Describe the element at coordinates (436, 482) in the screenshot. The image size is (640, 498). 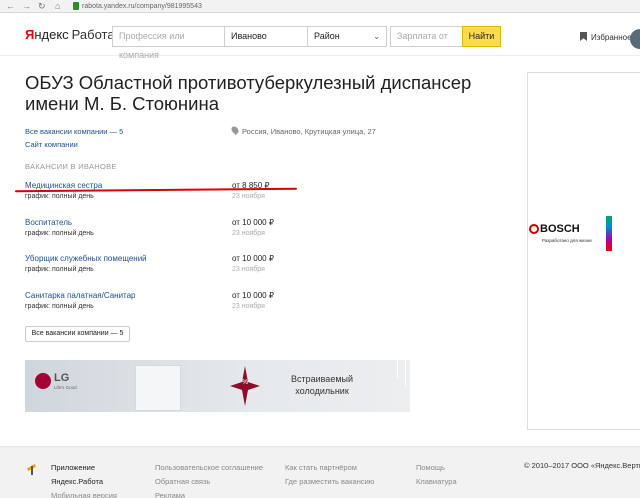
I see `footer-link: Клавиатура` at that location.